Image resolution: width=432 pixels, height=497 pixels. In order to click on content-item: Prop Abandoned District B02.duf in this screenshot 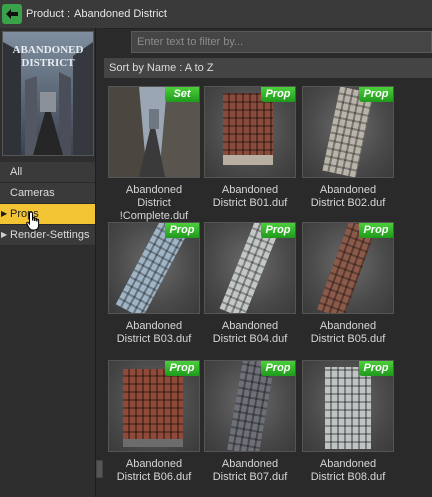, I will do `click(348, 148)`.